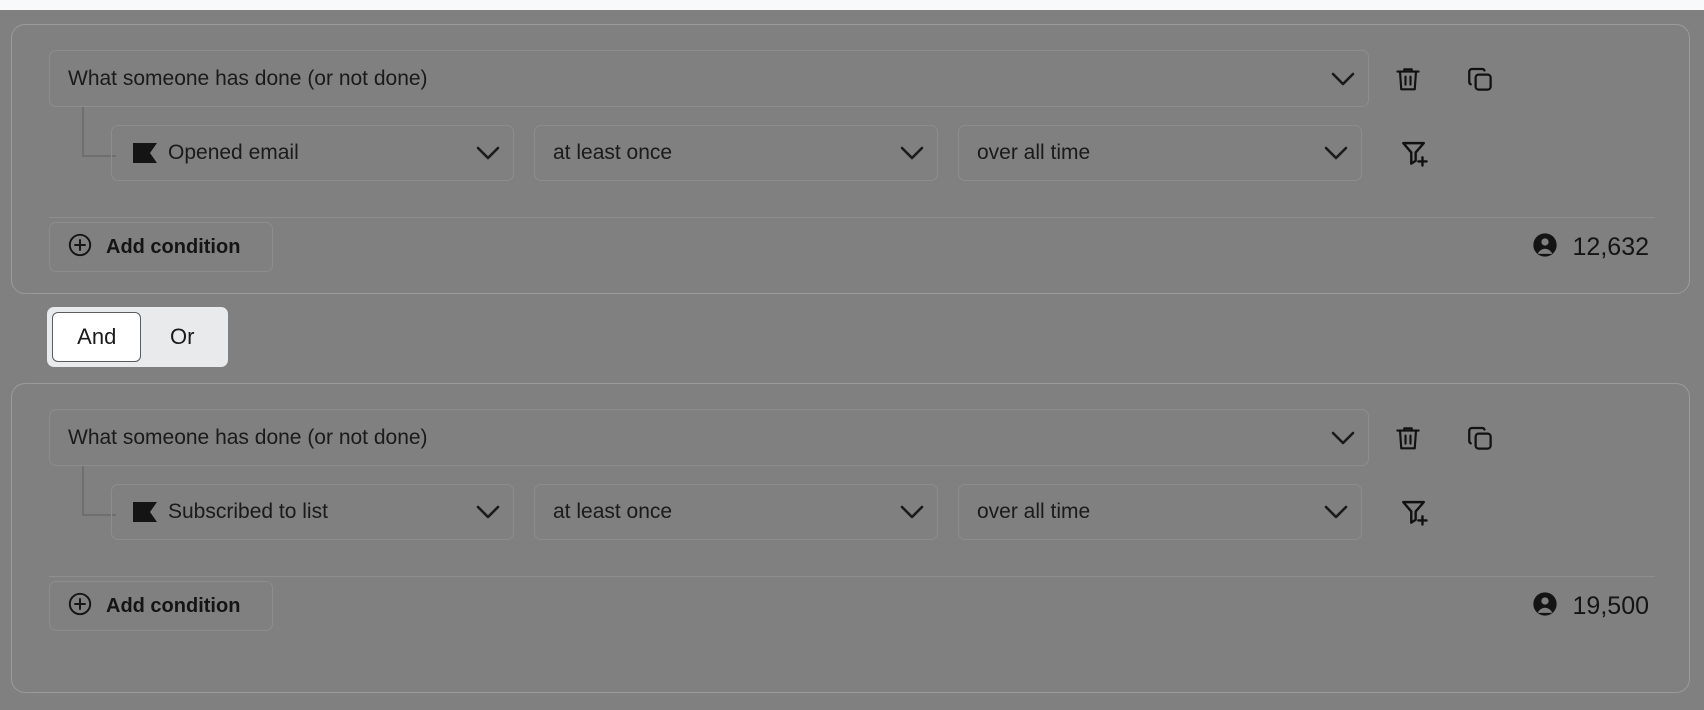 This screenshot has width=1704, height=710. I want to click on condition-row: Opened email at least once over all time, so click(771, 153).